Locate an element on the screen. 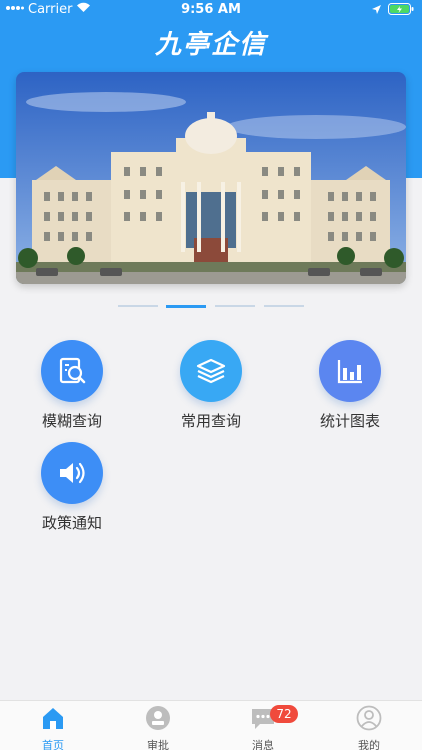 The width and height of the screenshot is (422, 750). tab-home: 首页 is located at coordinates (53, 727).